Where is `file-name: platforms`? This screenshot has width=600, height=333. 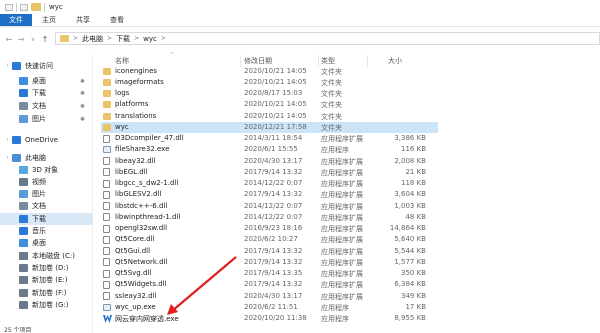
file-name: platforms is located at coordinates (132, 104).